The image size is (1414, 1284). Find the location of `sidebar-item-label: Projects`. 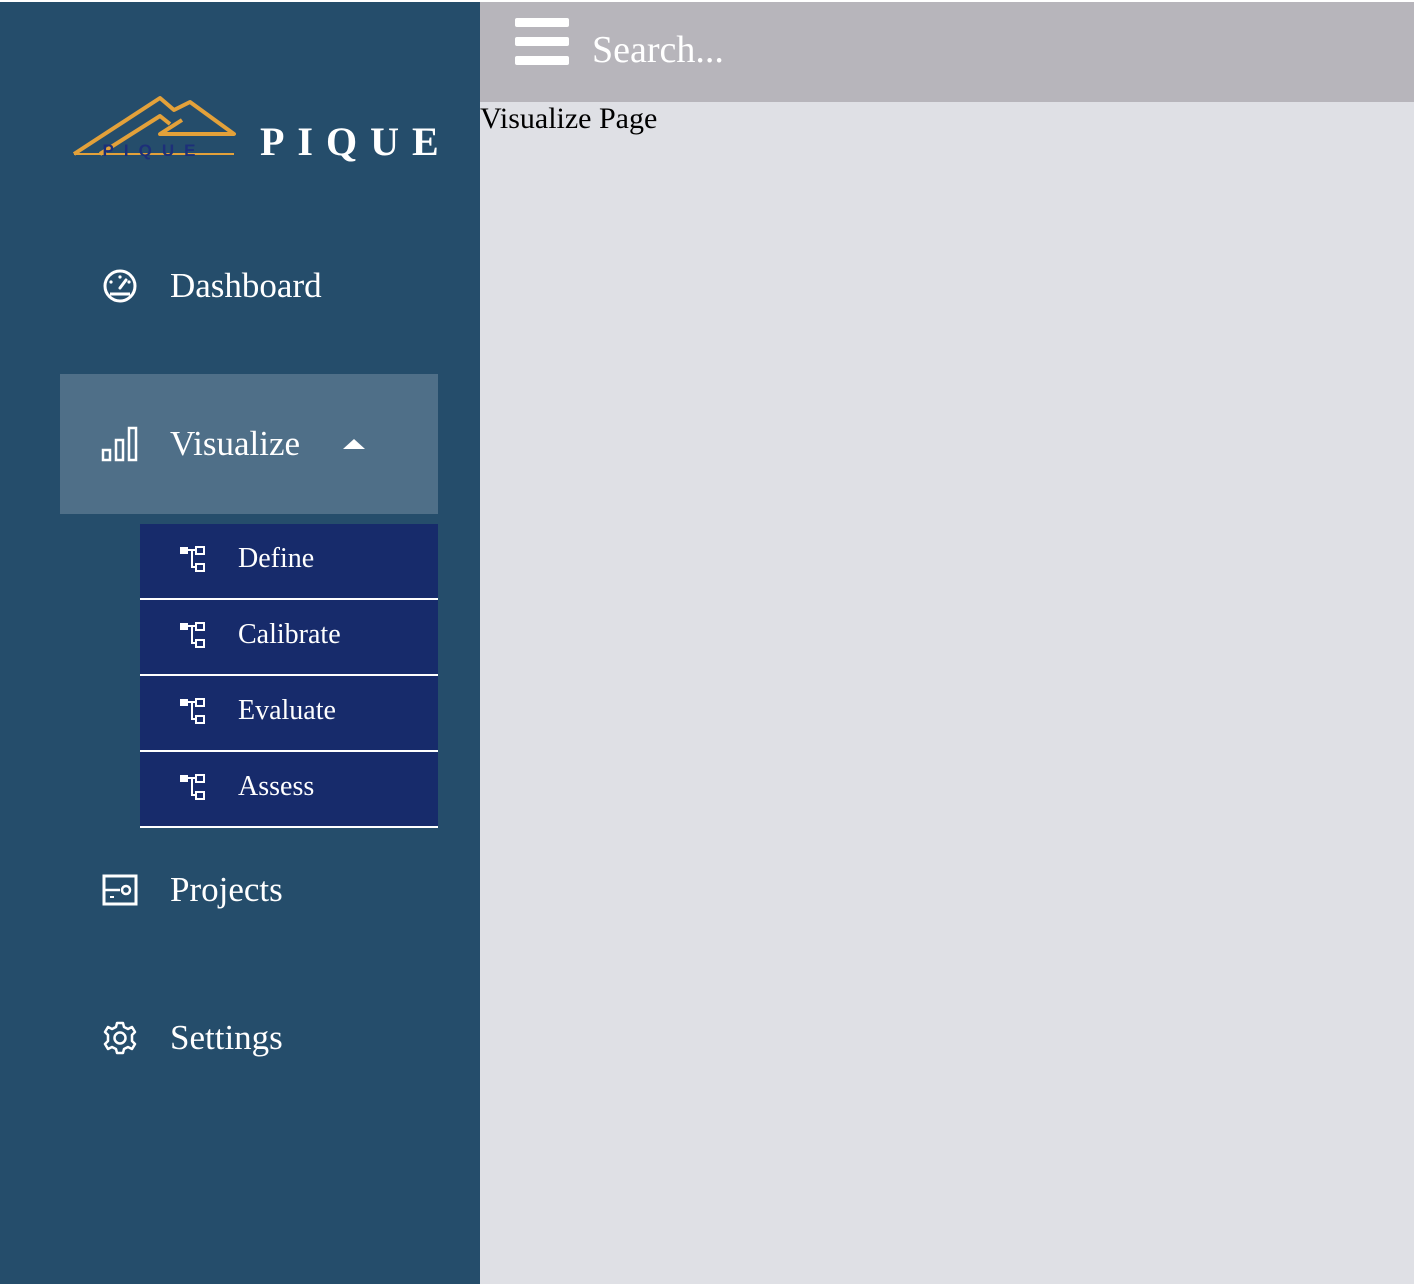

sidebar-item-label: Projects is located at coordinates (226, 889).